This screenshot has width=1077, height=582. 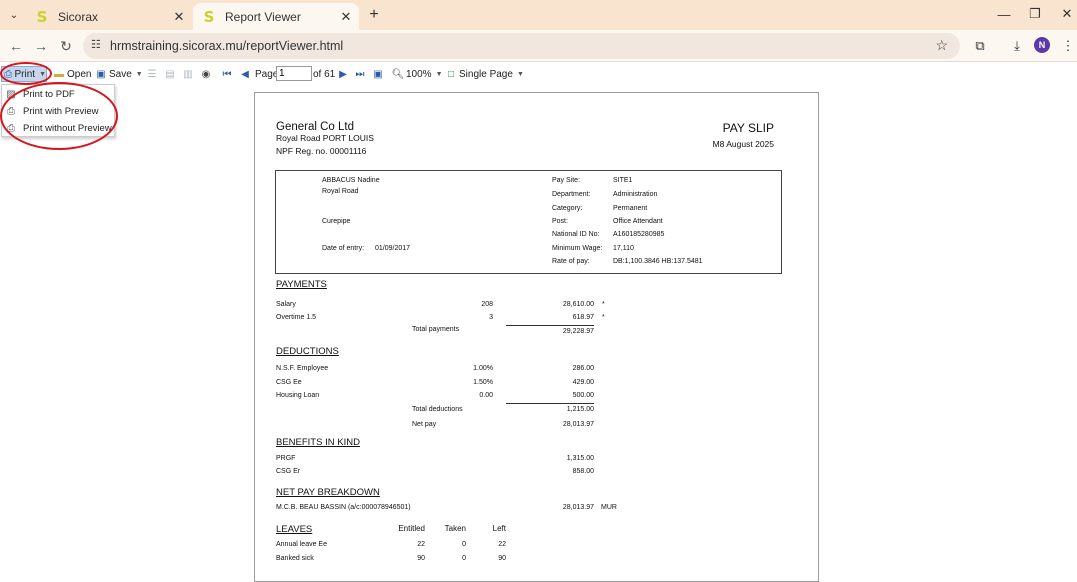 What do you see at coordinates (743, 144) in the screenshot?
I see `pay-period: M8 August 2025` at bounding box center [743, 144].